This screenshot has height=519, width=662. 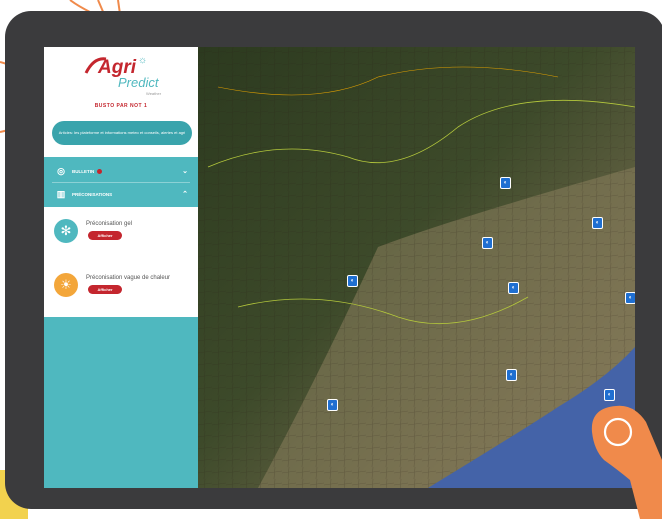 What do you see at coordinates (143, 60) in the screenshot?
I see `logo-sun-icon: ☼` at bounding box center [143, 60].